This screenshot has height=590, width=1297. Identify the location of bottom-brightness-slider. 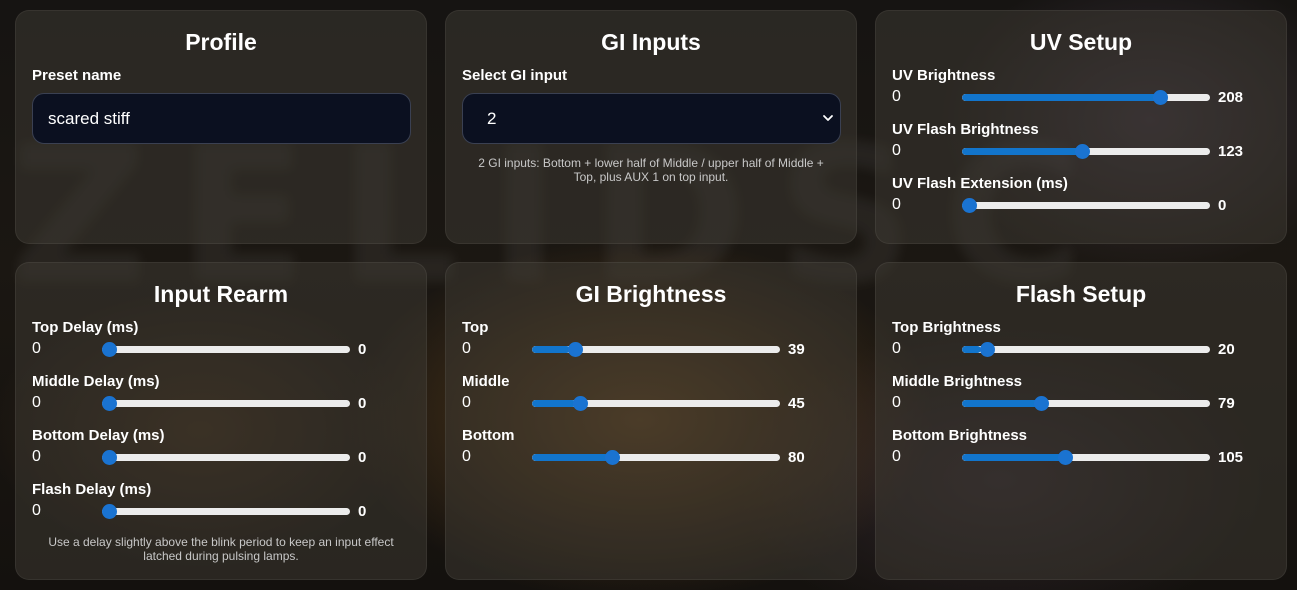
(1086, 457).